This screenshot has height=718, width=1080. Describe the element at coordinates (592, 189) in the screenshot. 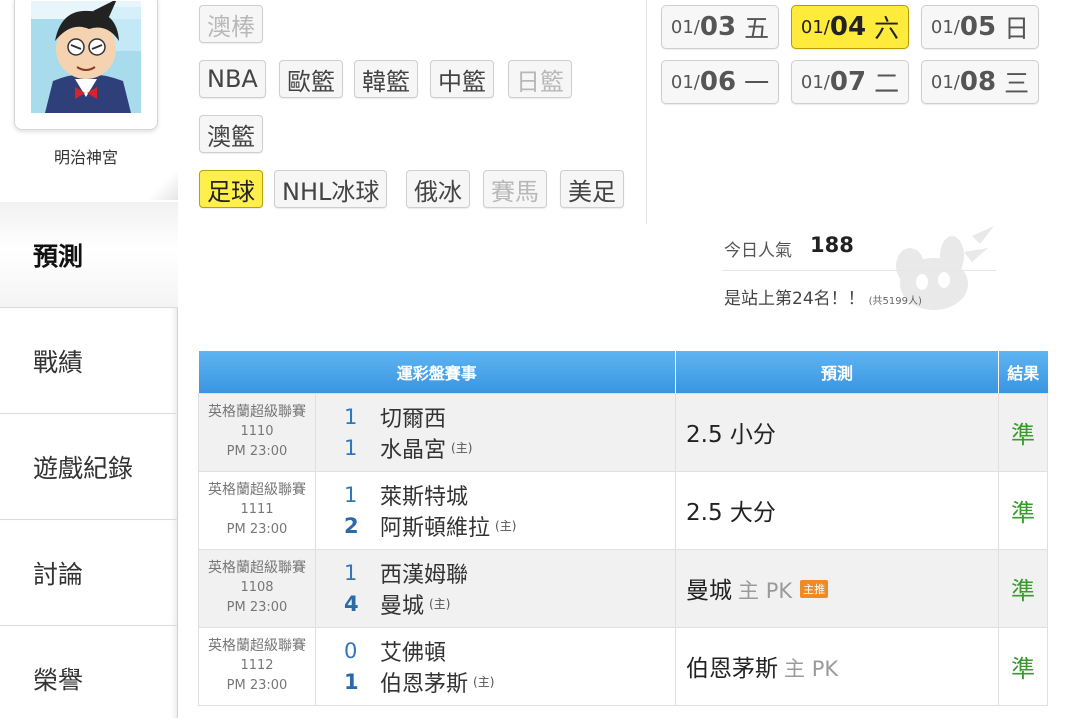

I see `category-tag: 美足` at that location.